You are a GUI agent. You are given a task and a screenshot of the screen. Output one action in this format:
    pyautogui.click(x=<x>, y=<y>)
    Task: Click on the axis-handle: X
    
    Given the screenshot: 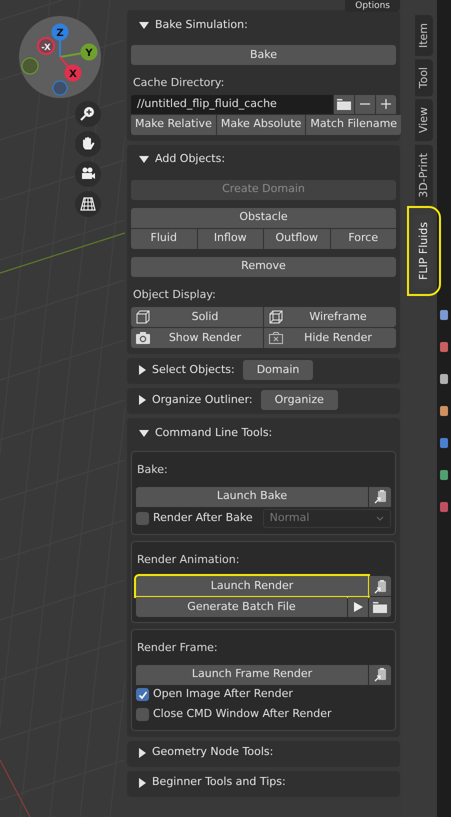 What is the action you would take?
    pyautogui.click(x=73, y=73)
    